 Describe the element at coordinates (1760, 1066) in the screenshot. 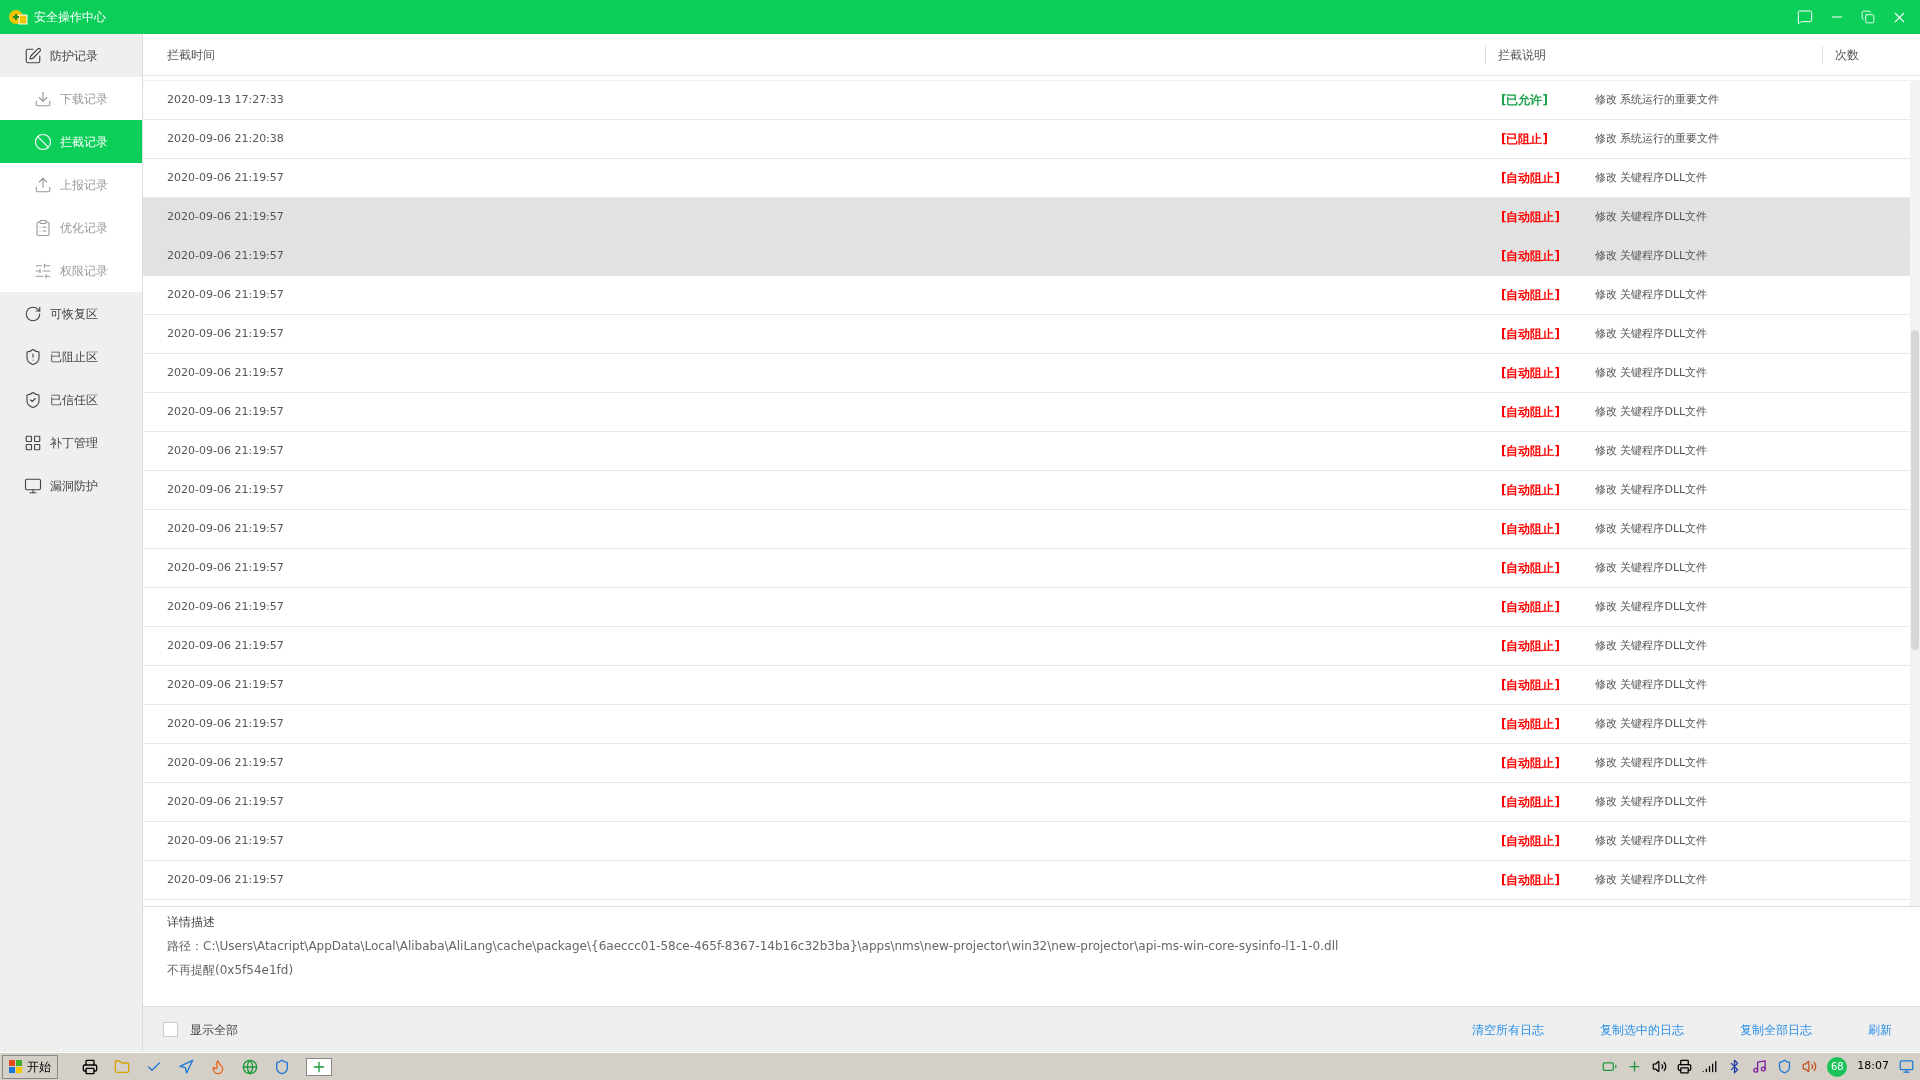

I see `music-icon` at that location.